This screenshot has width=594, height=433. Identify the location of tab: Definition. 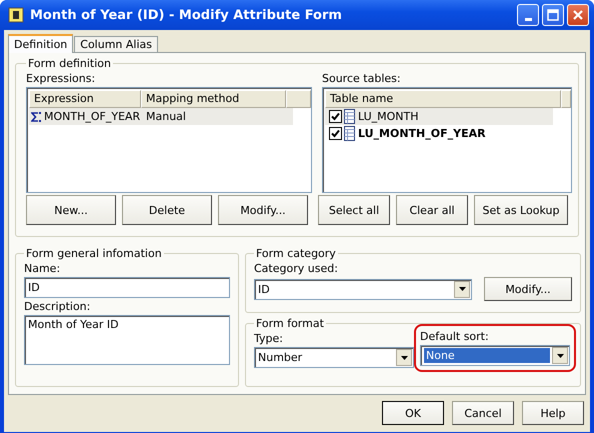
(41, 43).